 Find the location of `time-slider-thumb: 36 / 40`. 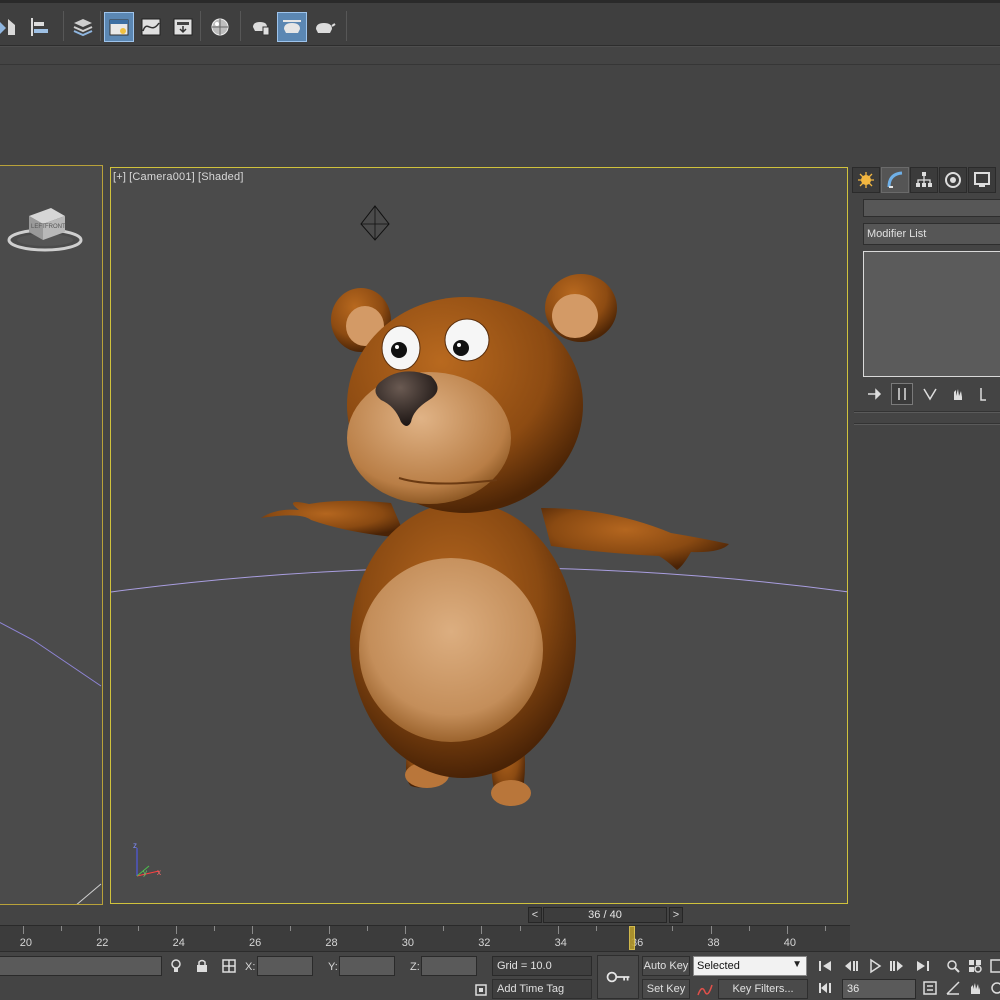

time-slider-thumb: 36 / 40 is located at coordinates (605, 915).